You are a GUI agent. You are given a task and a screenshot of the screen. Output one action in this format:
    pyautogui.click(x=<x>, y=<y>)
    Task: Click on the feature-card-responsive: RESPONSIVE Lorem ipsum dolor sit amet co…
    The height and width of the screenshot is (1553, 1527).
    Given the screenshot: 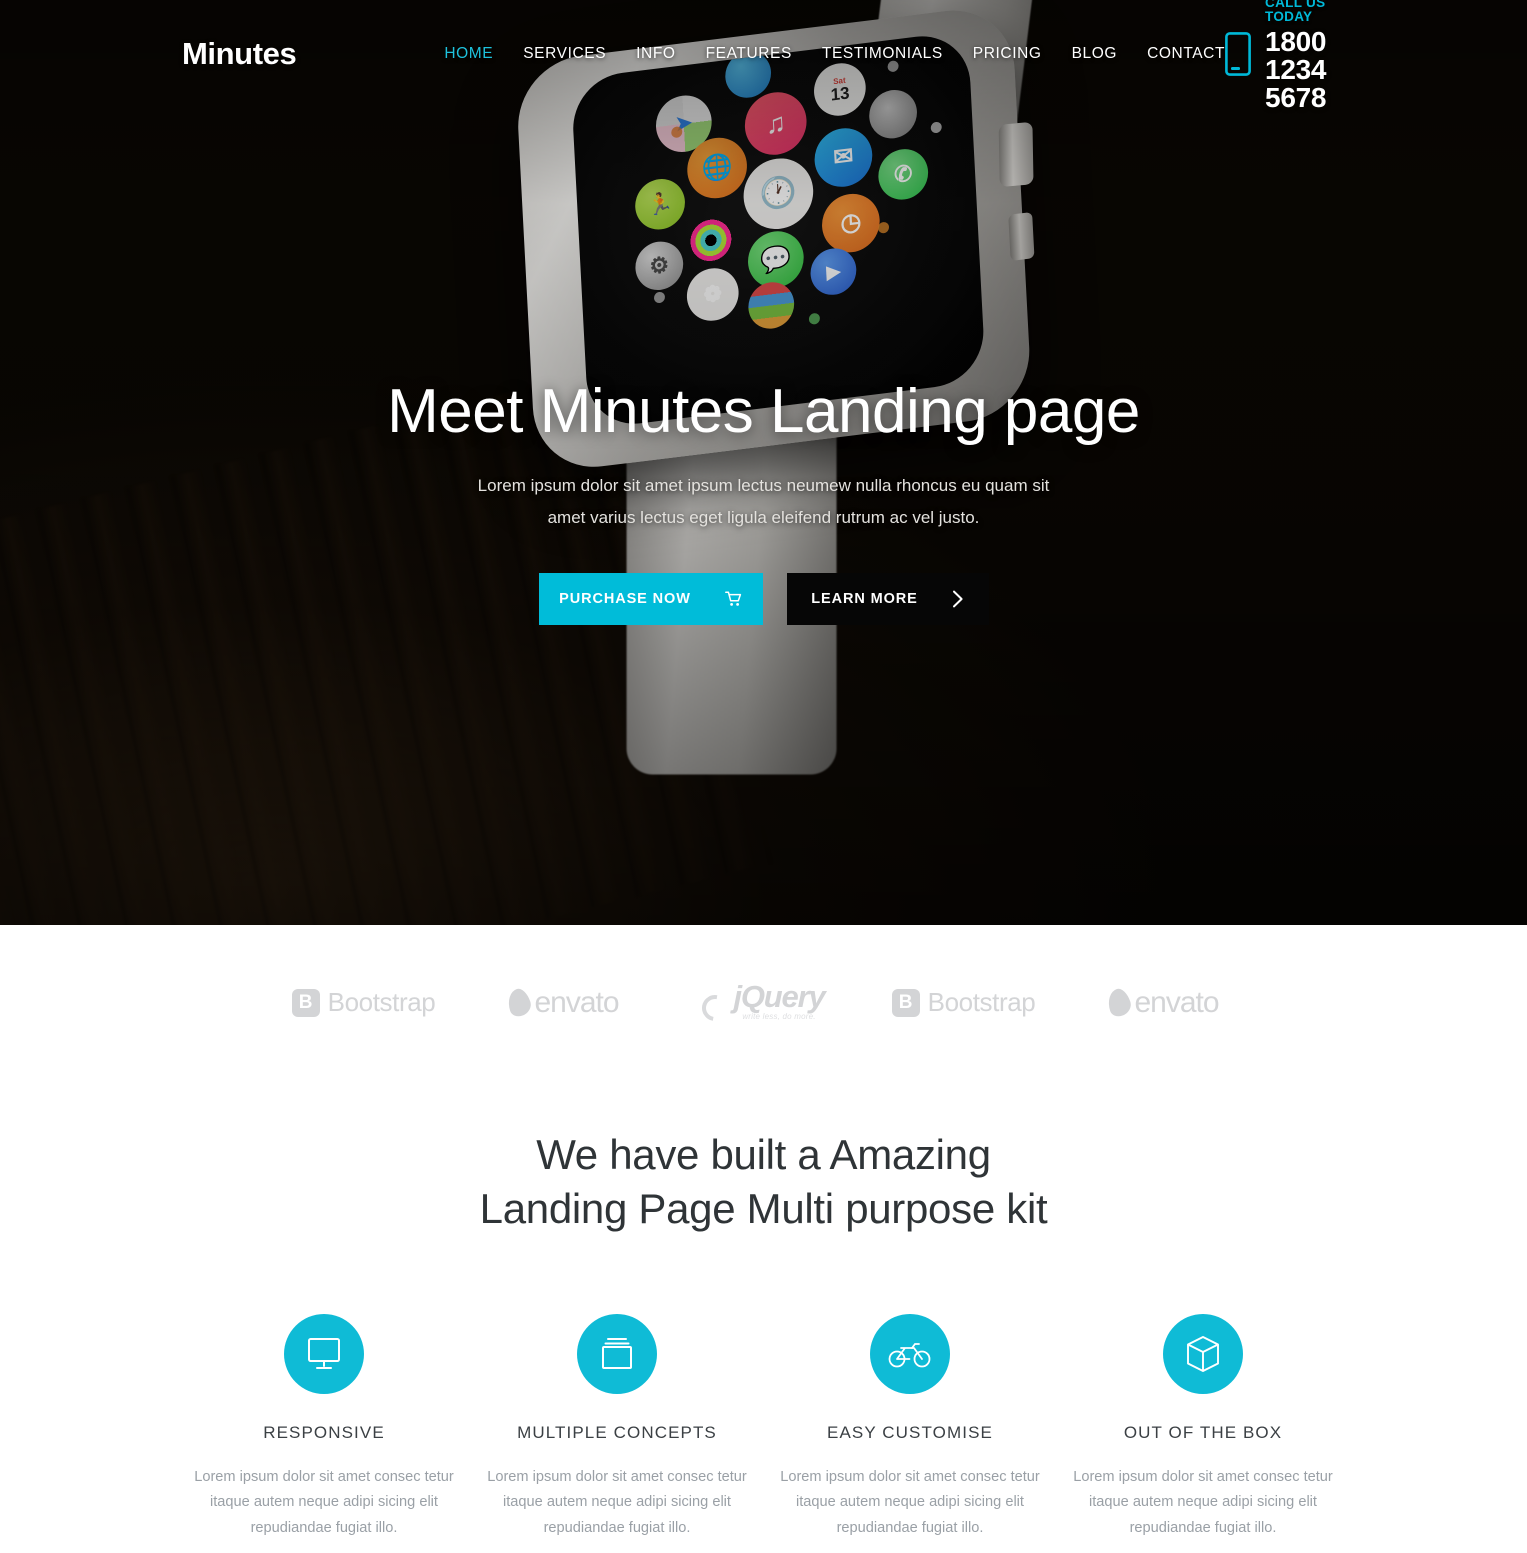 What is the action you would take?
    pyautogui.click(x=324, y=1427)
    